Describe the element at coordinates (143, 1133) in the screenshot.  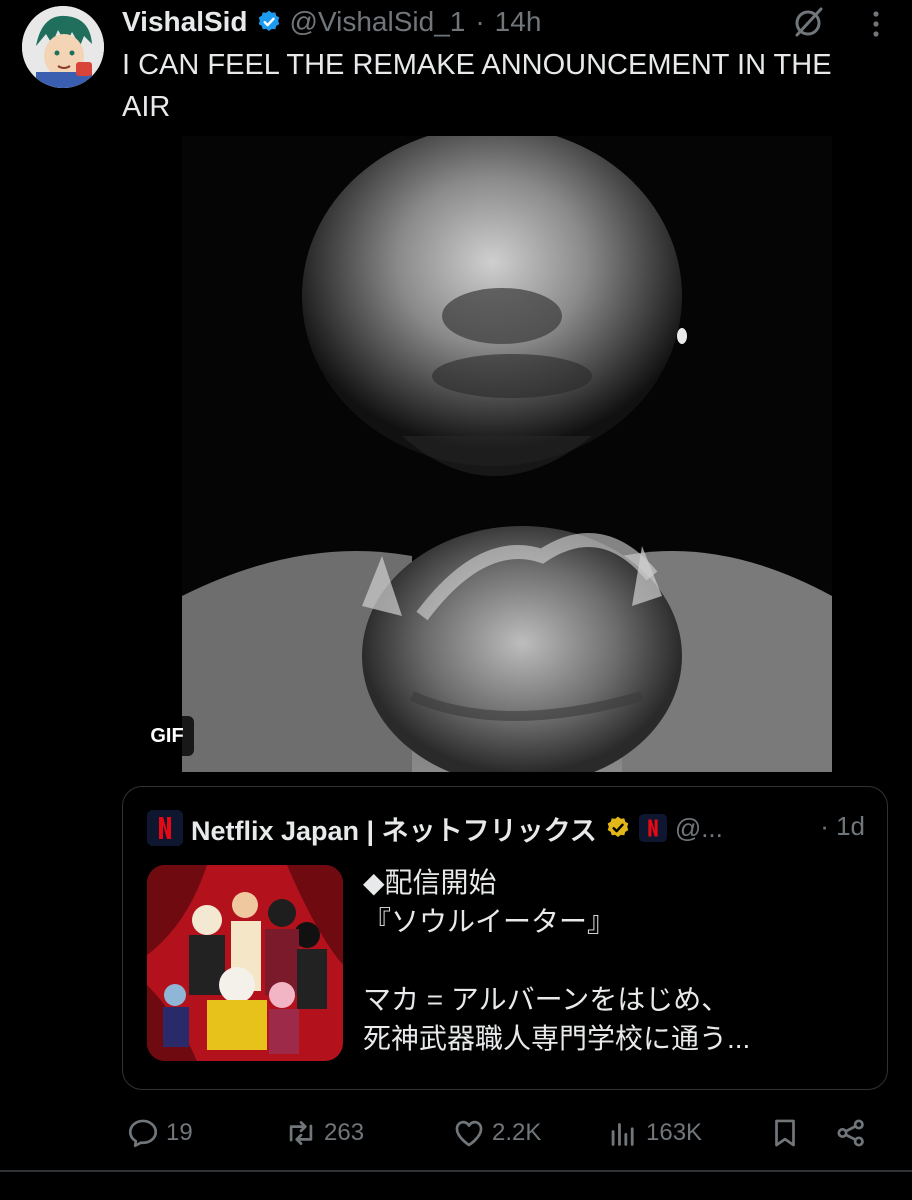
I see `reply-icon` at that location.